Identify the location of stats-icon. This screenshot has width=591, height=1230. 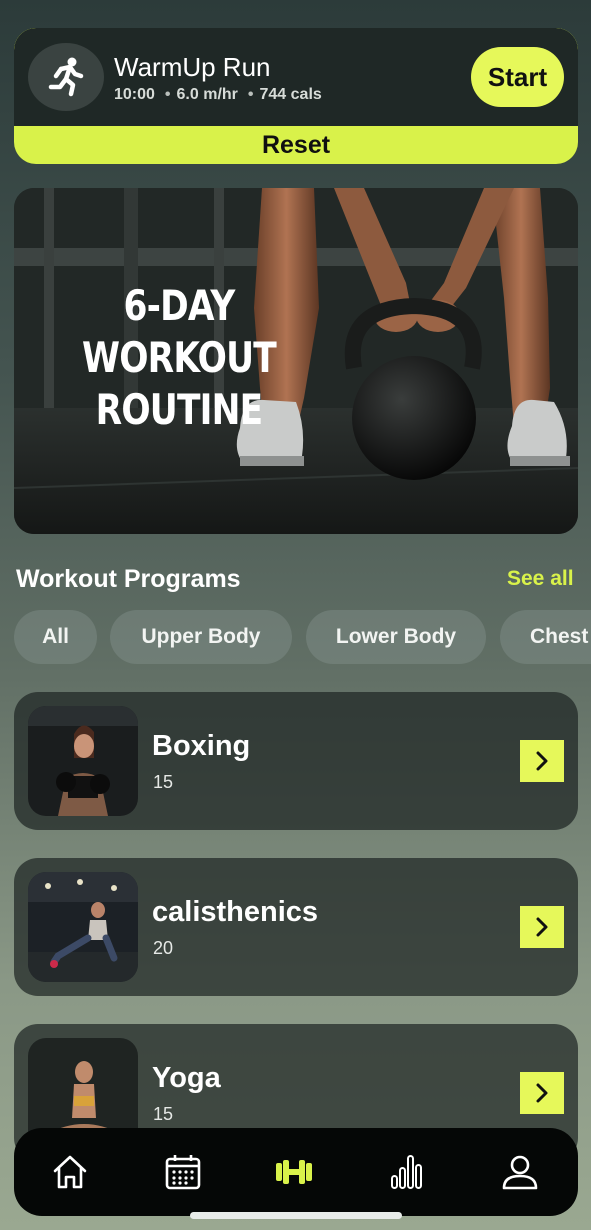
(406, 1172).